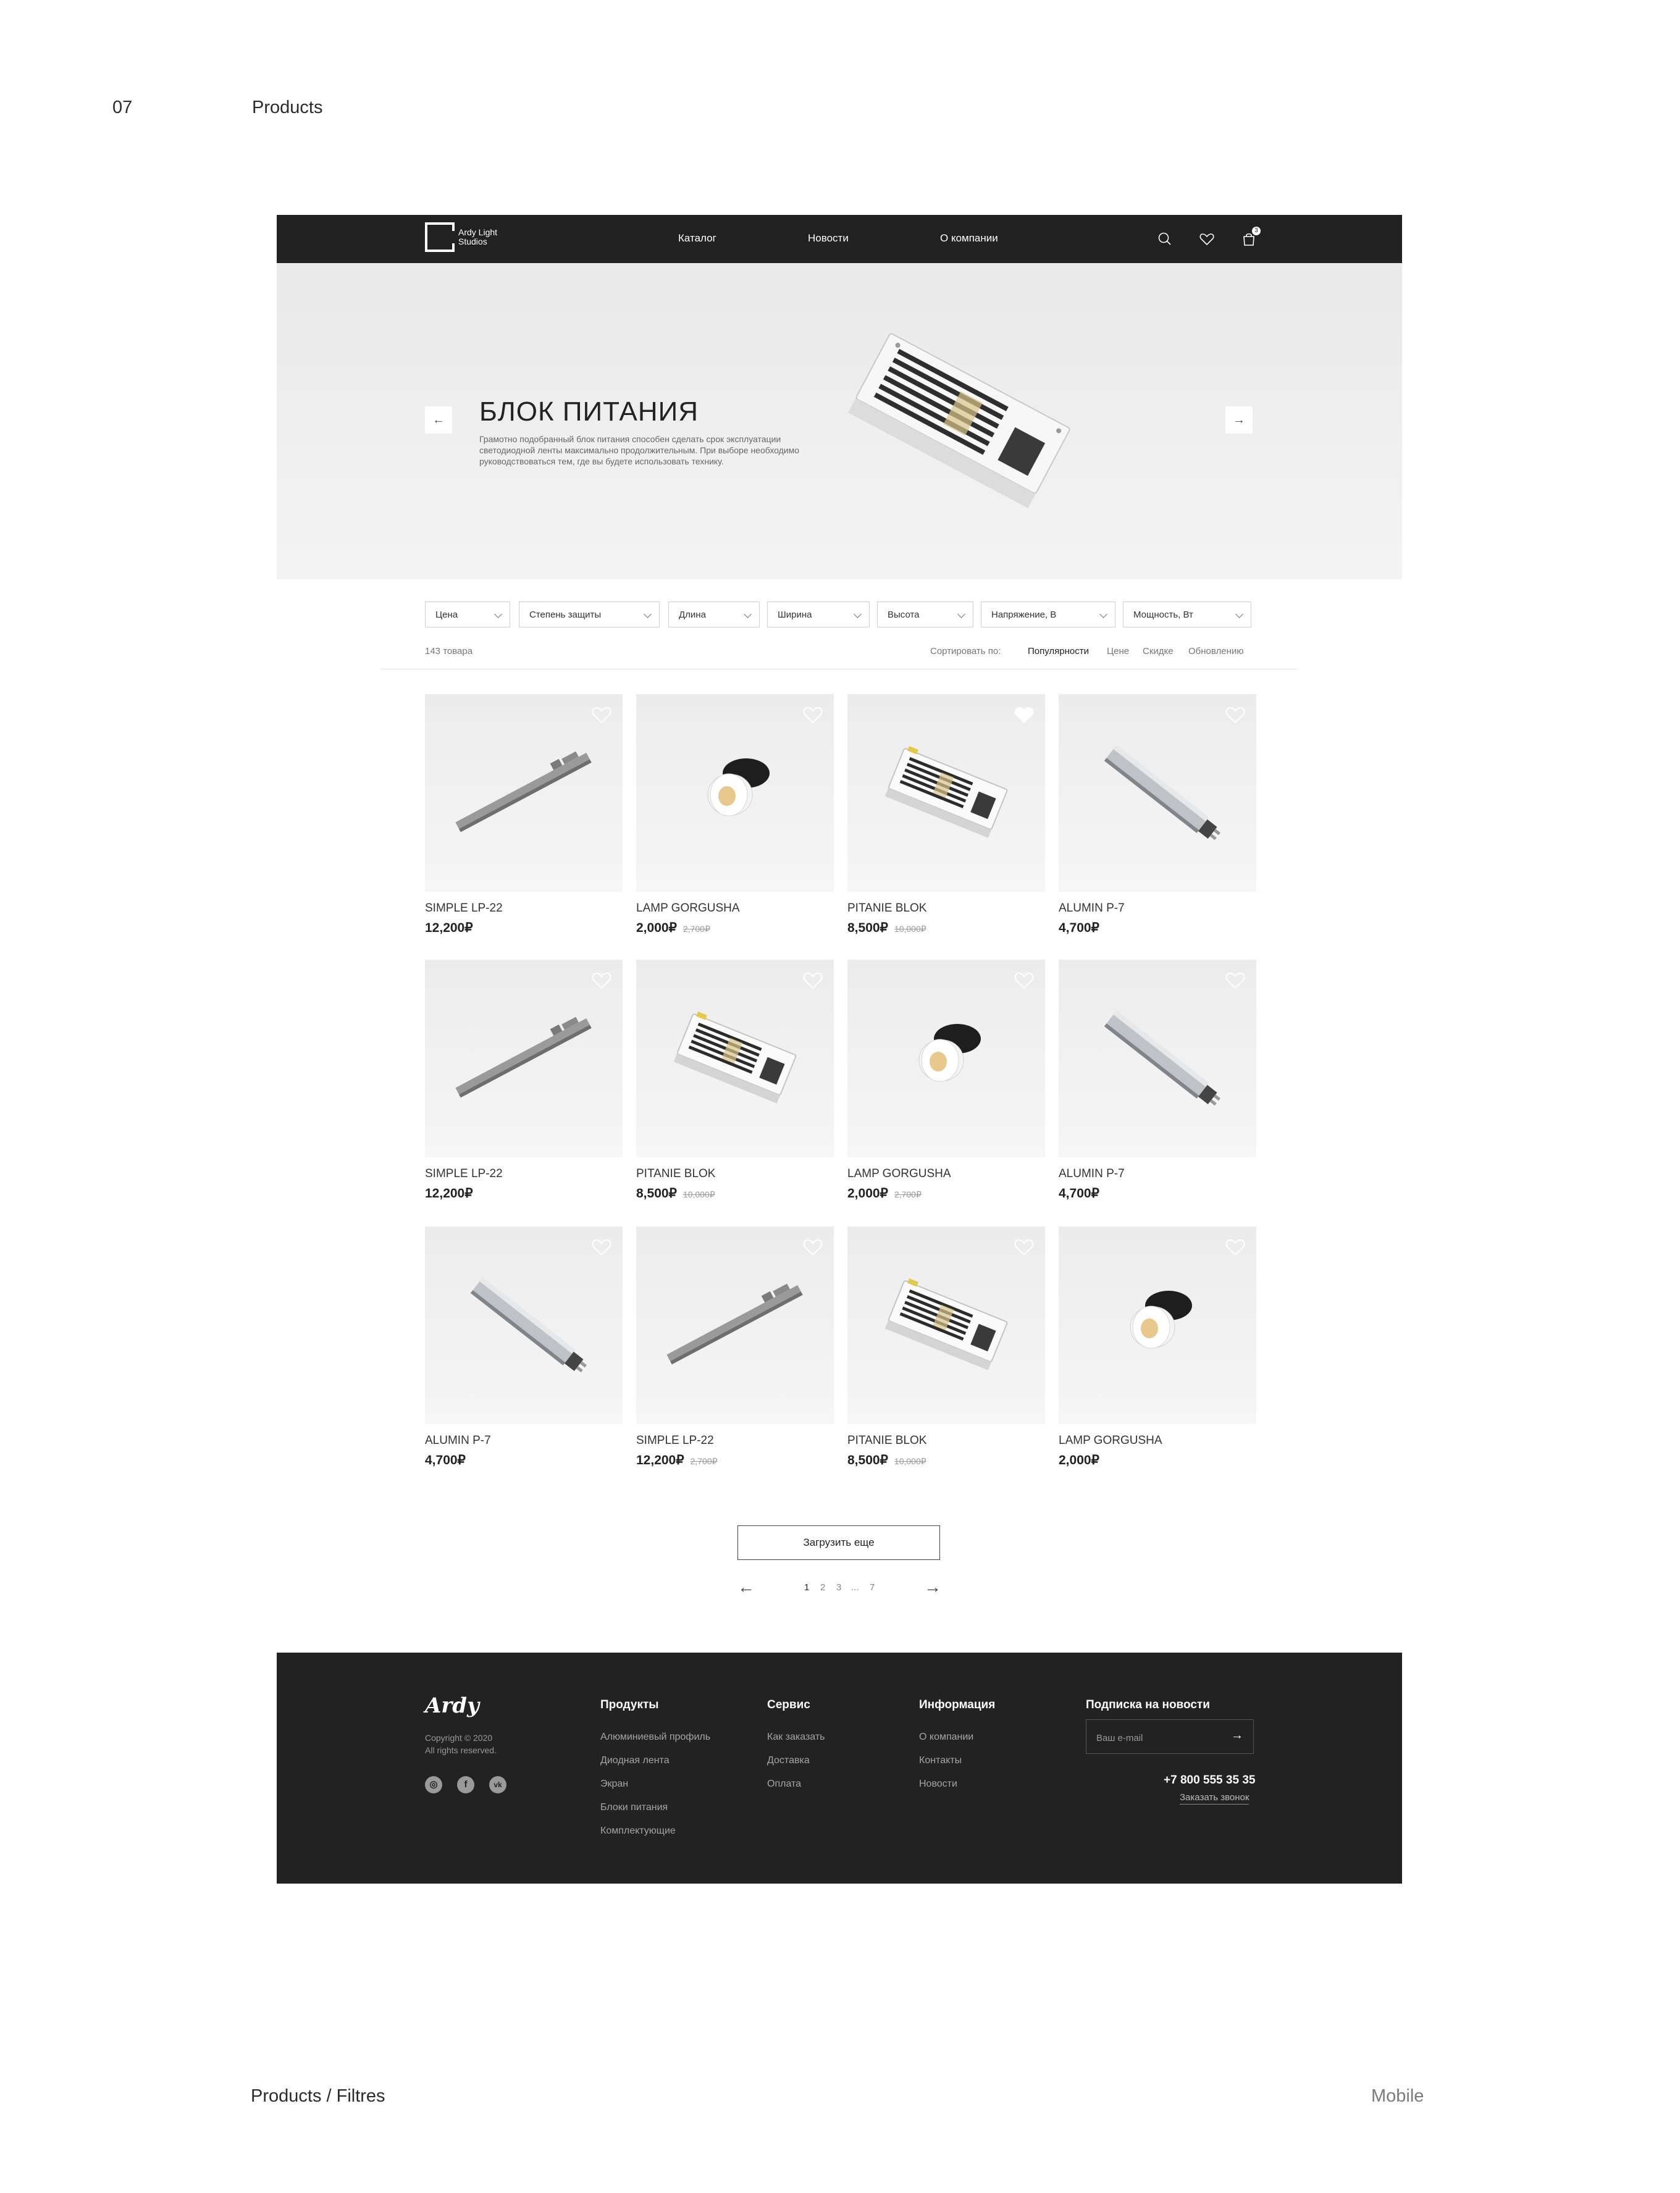 The width and height of the screenshot is (1680, 2193). I want to click on sort-updated: Обновлению, so click(1216, 651).